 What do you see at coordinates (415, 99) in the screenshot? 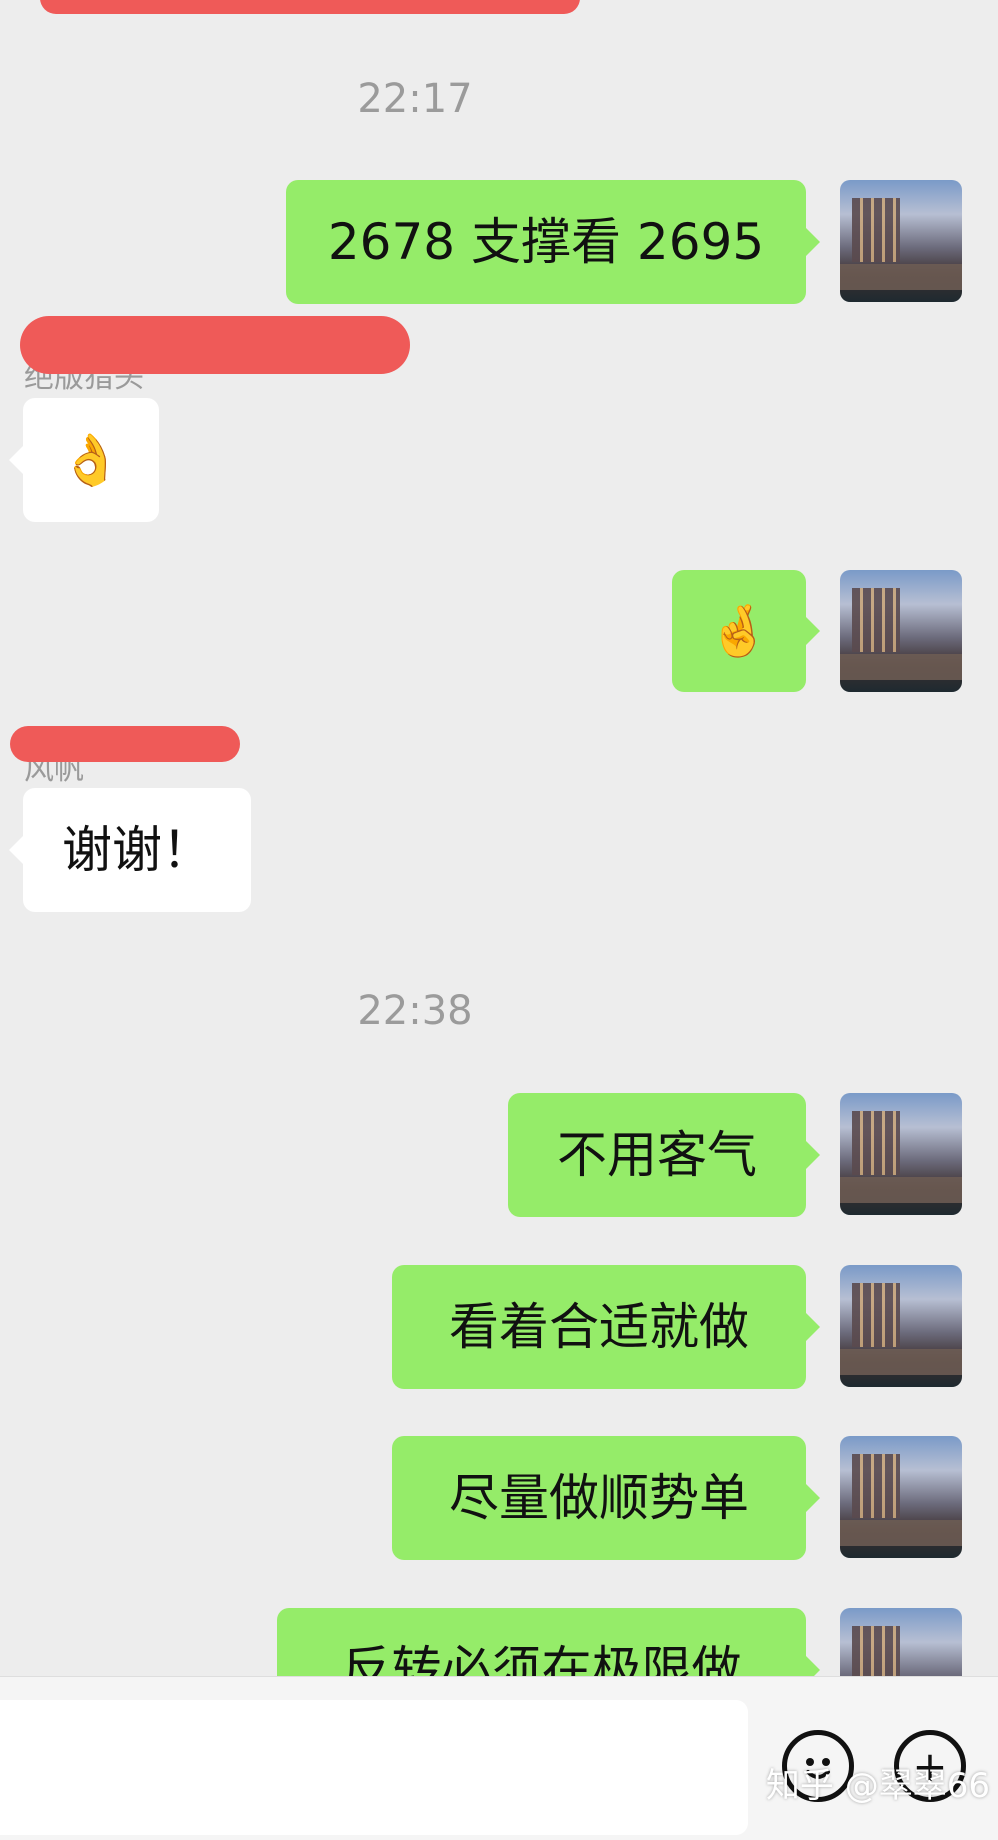
I see `timestamp-1: 22:17` at bounding box center [415, 99].